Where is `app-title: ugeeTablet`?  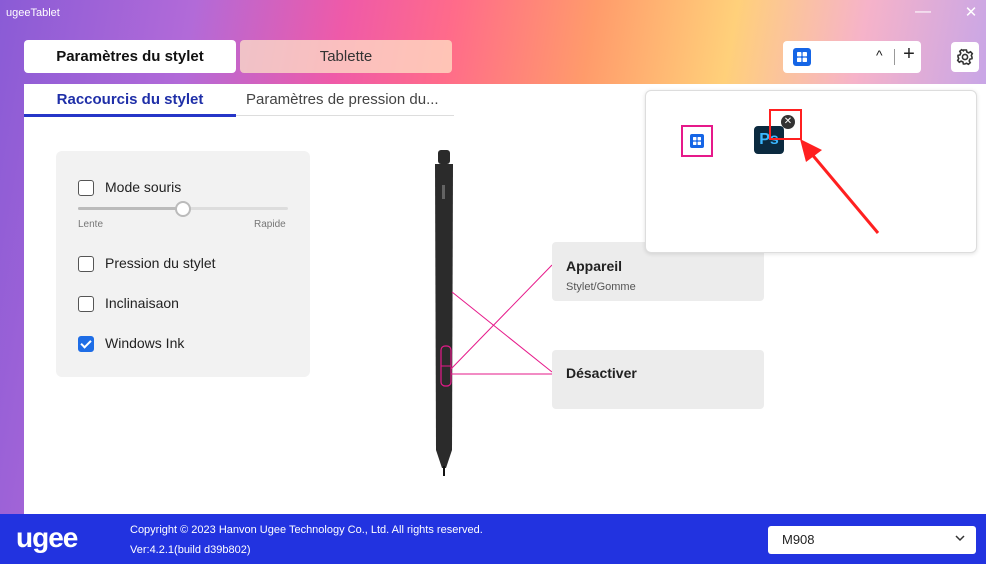
app-title: ugeeTablet is located at coordinates (33, 13).